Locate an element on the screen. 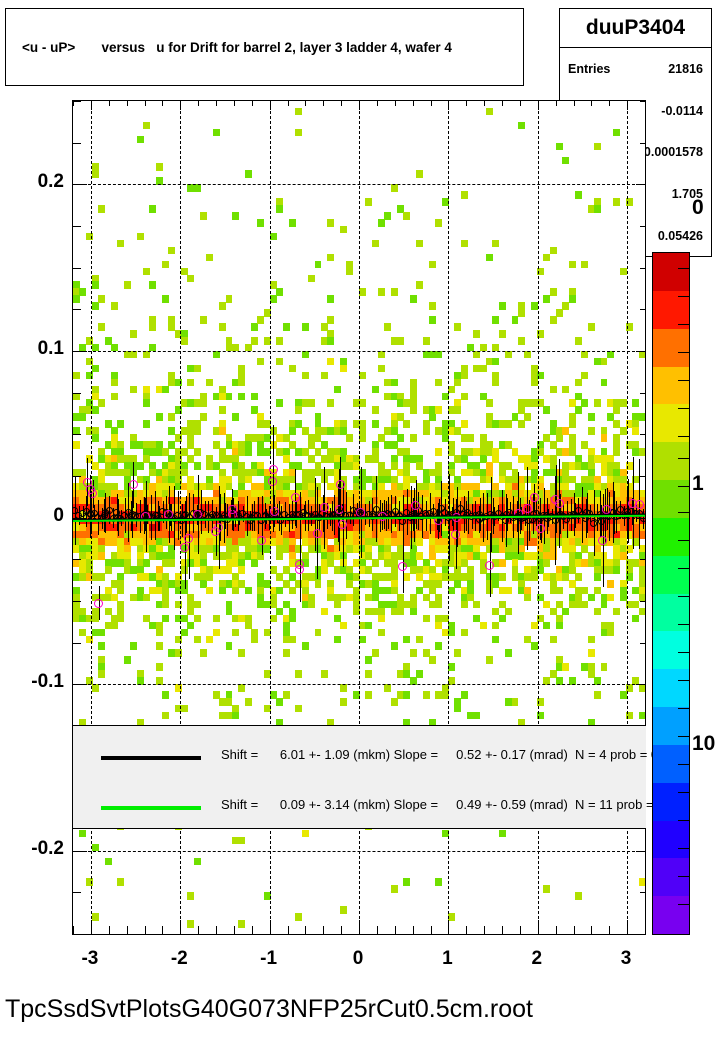 The width and height of the screenshot is (718, 1037). y-axis-tick-label: 0.1 is located at coordinates (50, 348).